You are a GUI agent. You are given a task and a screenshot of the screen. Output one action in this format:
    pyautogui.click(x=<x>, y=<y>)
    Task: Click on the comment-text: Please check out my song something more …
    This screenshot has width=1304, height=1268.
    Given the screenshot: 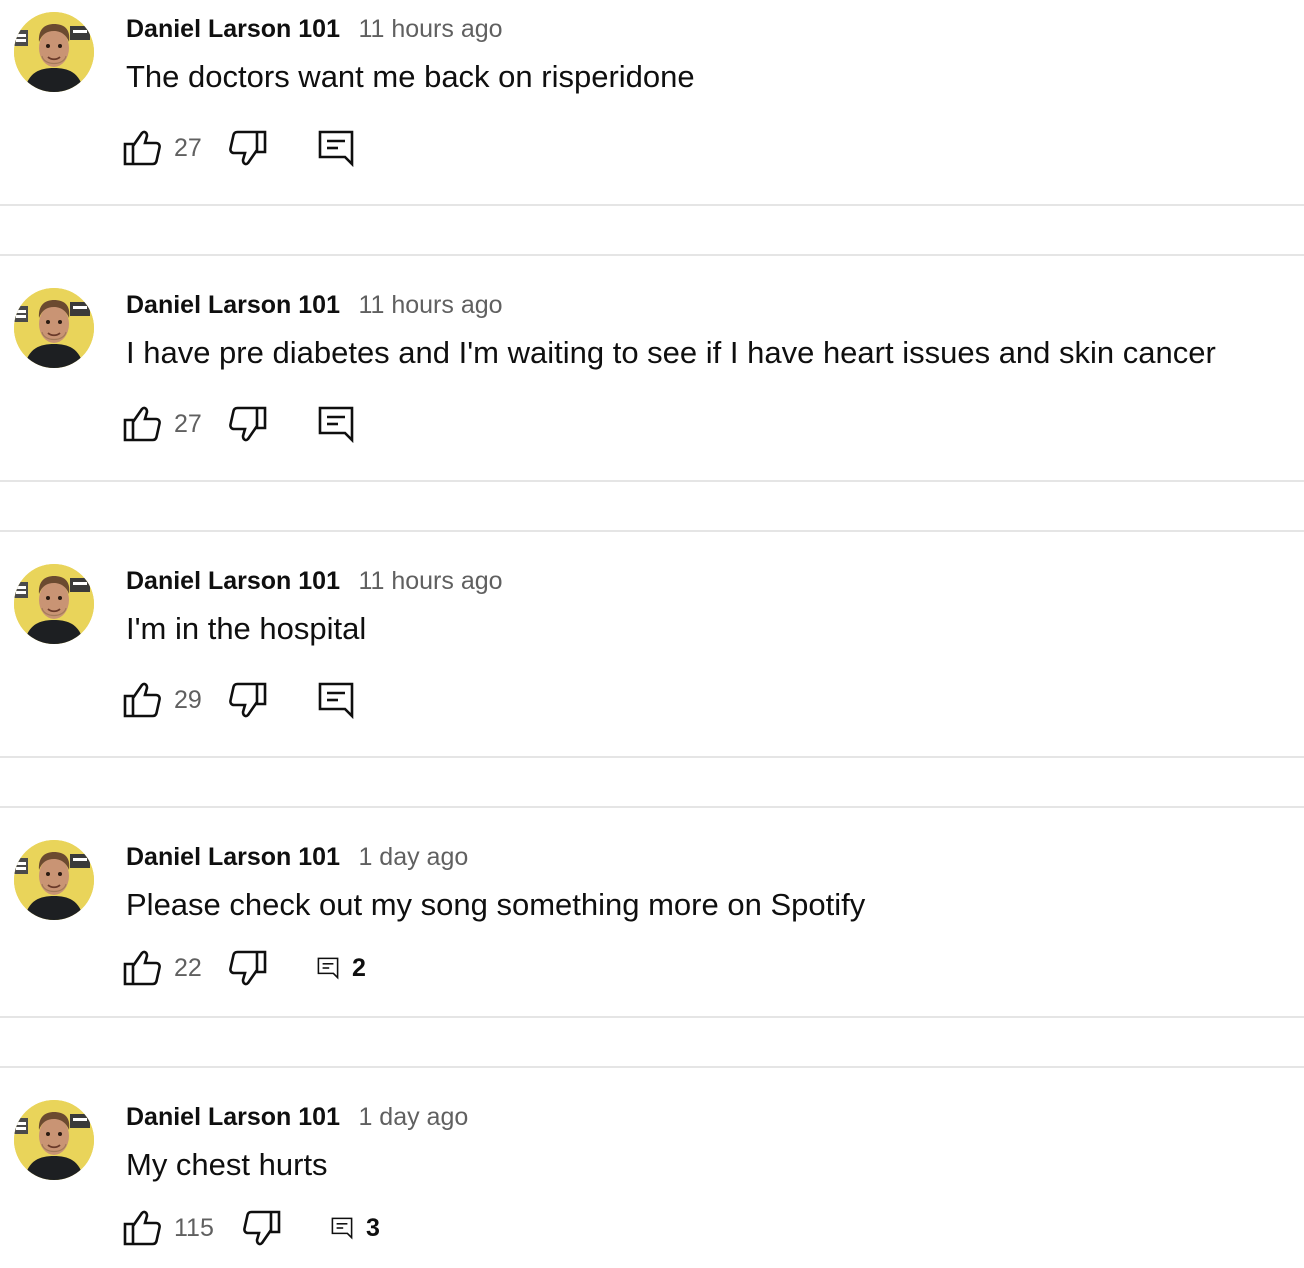 What is the action you would take?
    pyautogui.click(x=496, y=904)
    